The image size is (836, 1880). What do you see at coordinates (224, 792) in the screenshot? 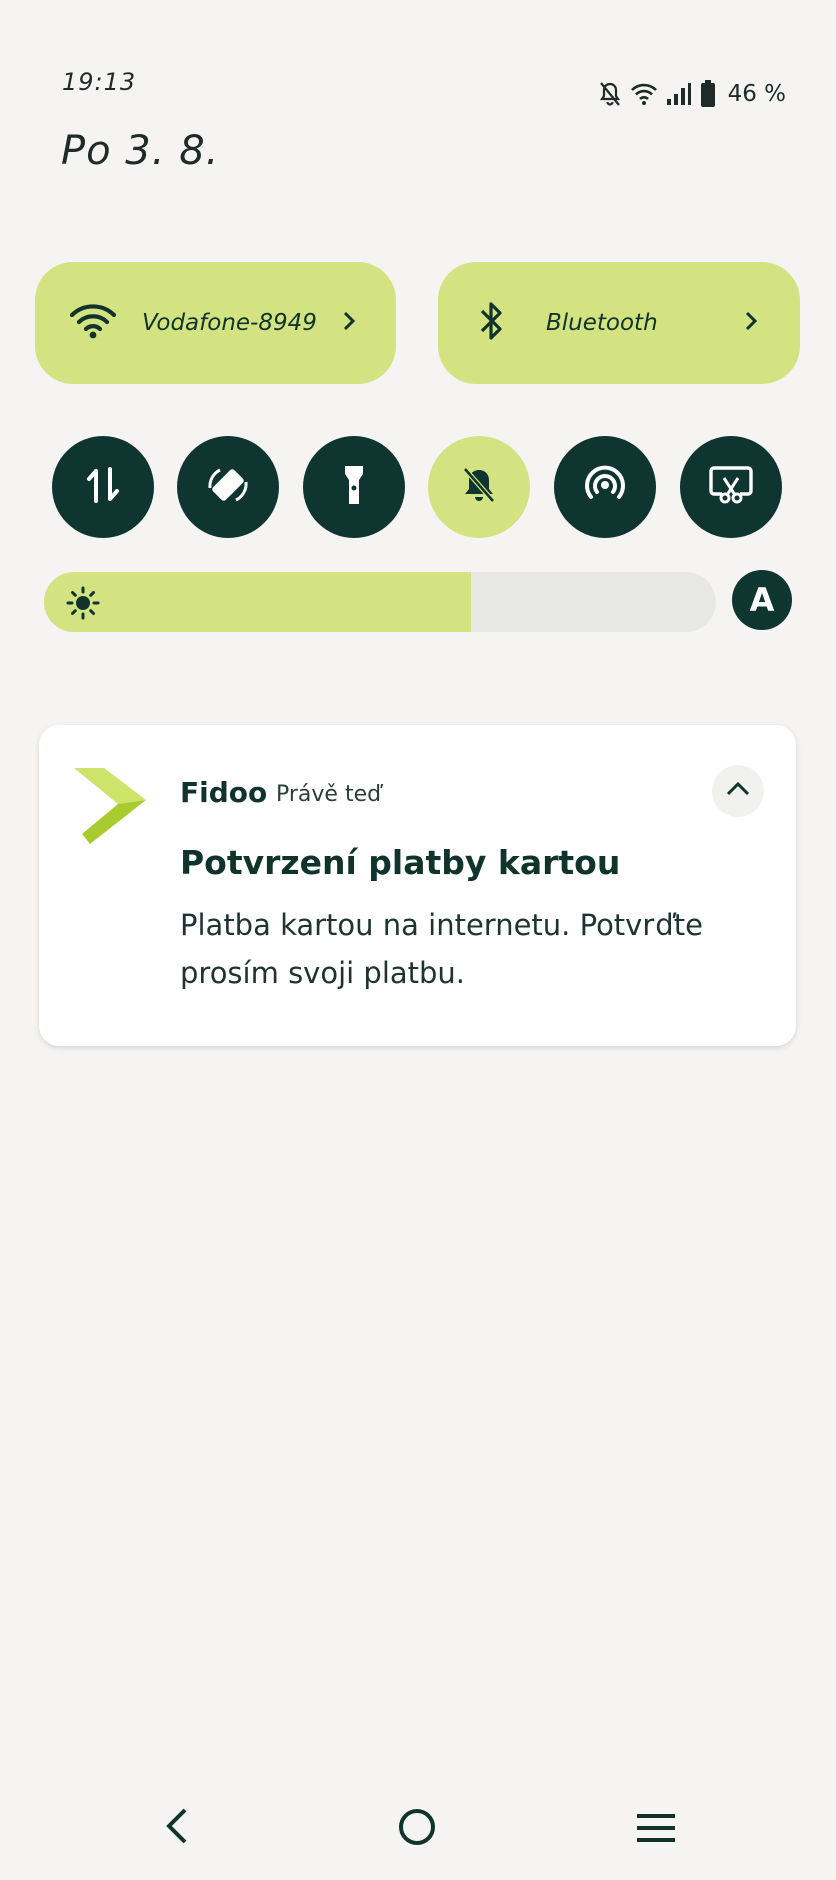
I see `notification-app-name: Fidoo` at bounding box center [224, 792].